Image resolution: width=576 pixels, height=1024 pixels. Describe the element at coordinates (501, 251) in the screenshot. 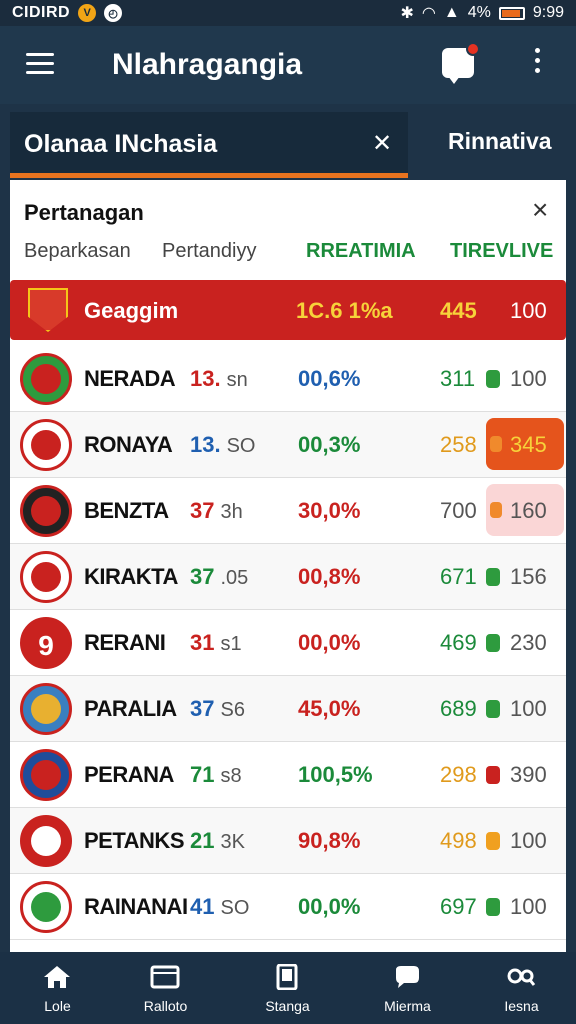

I see `column-header: TIREVLIVE` at that location.